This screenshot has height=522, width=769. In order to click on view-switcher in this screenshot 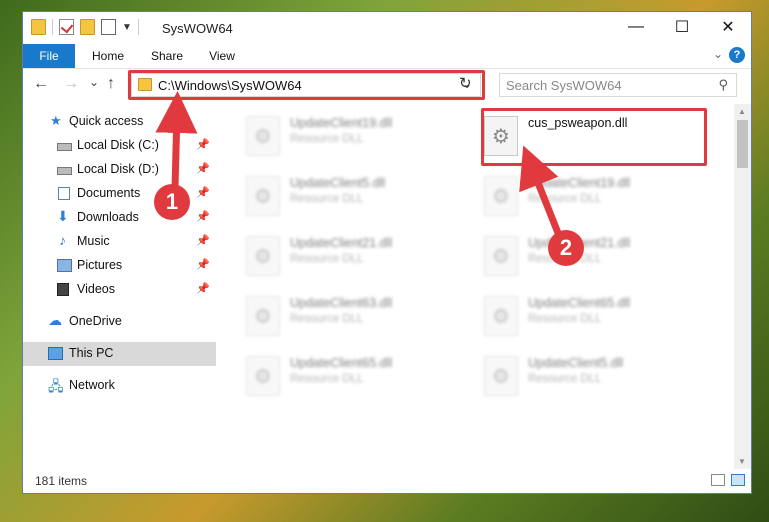, I will do `click(728, 480)`.